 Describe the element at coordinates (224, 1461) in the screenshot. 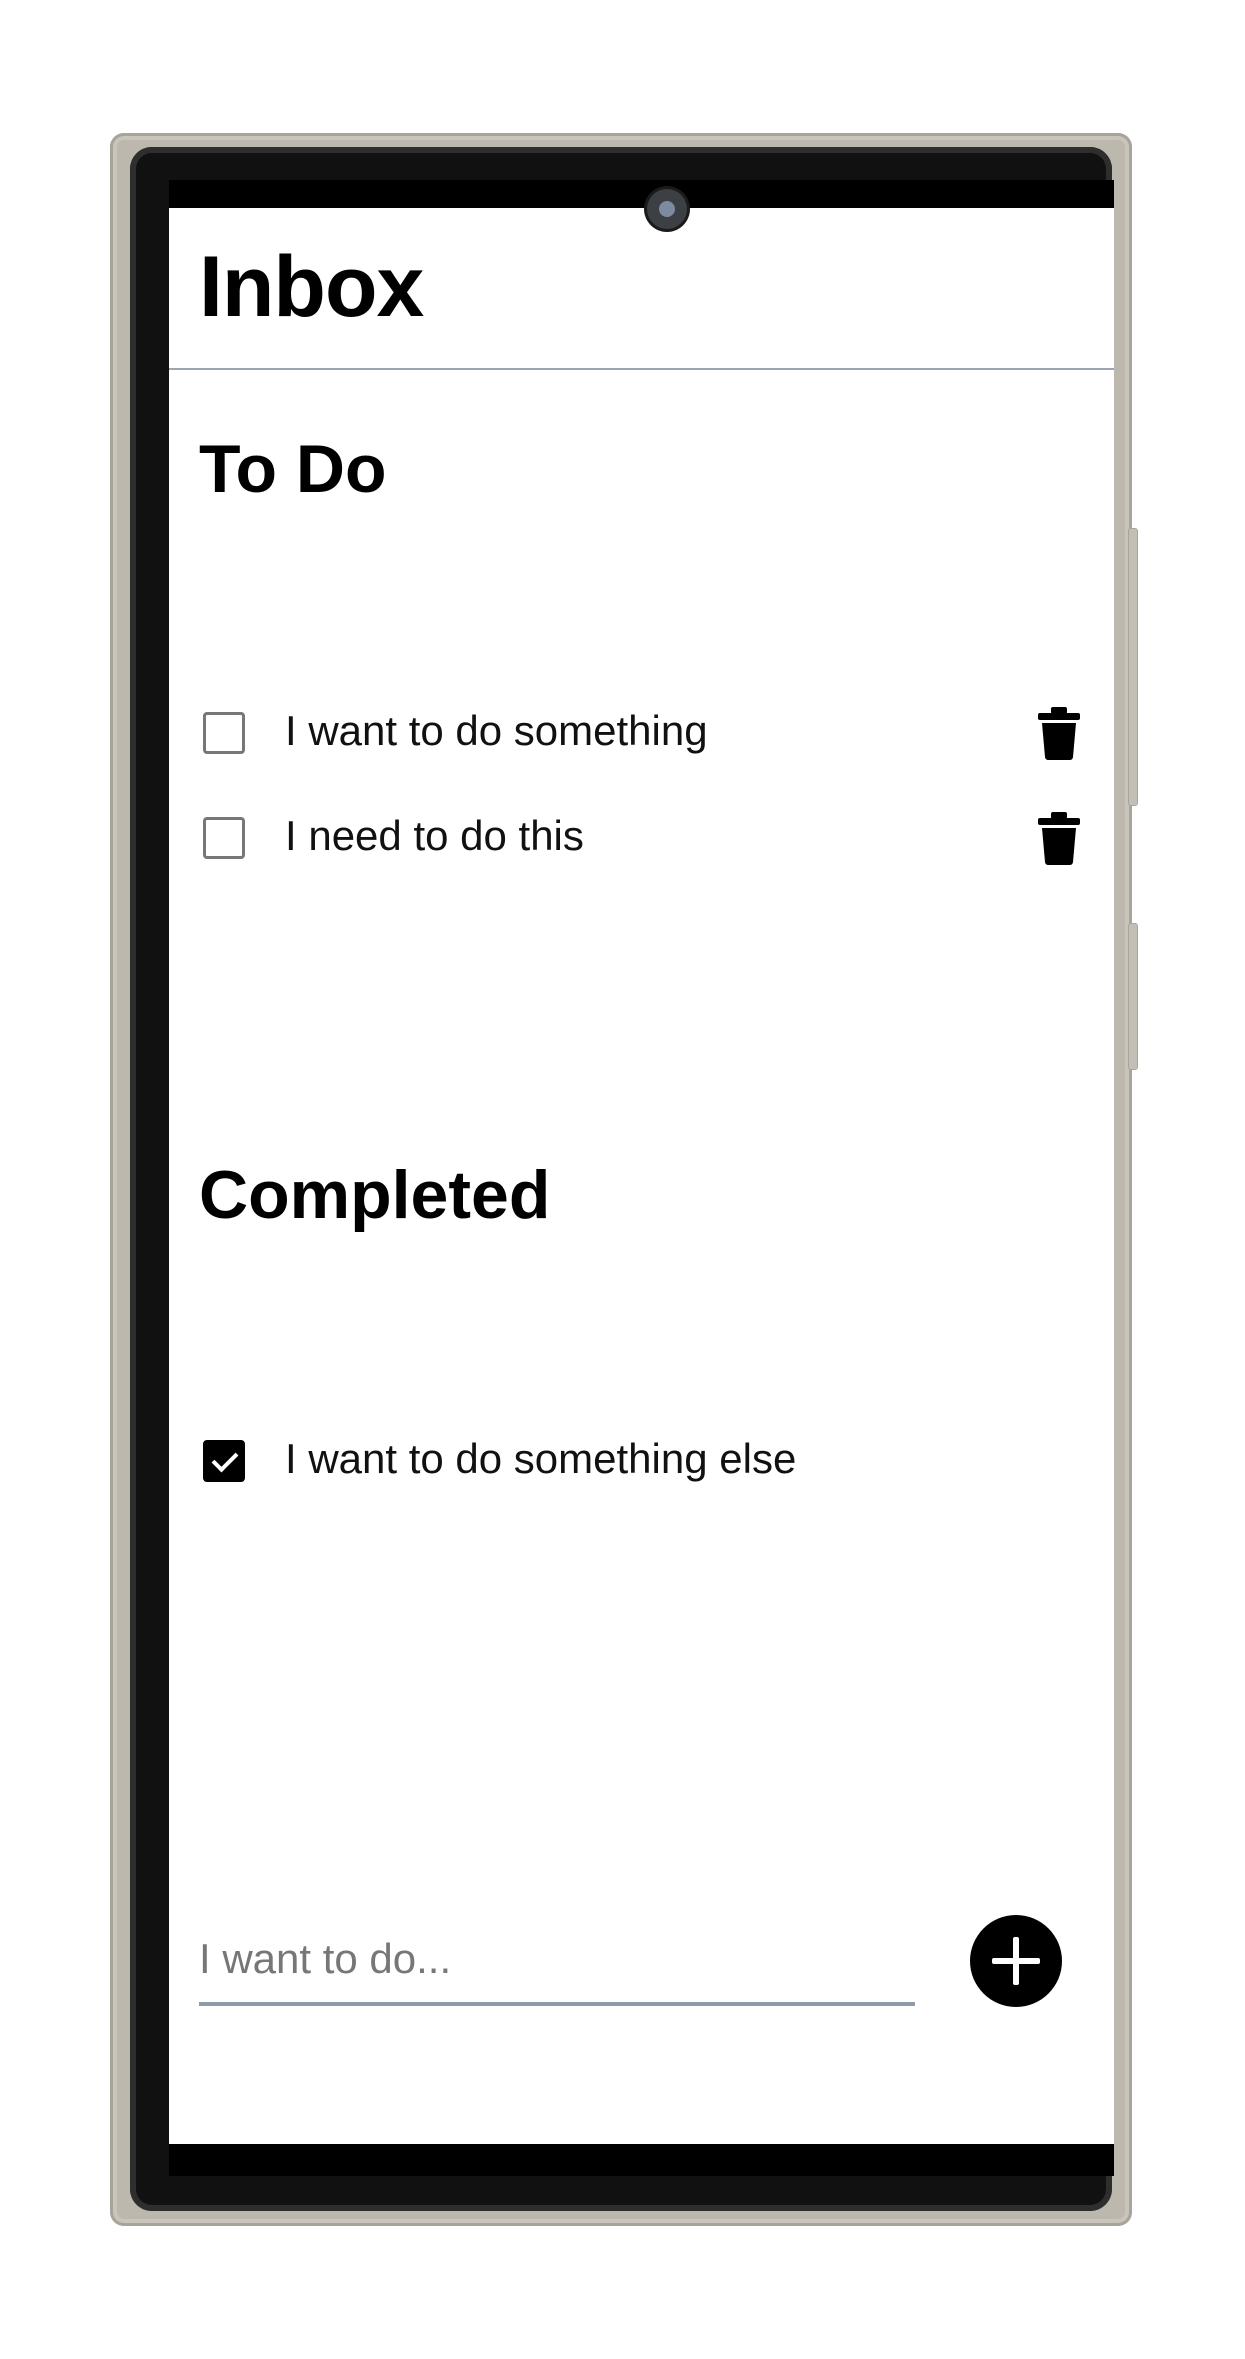

I see `completed-checkbox` at that location.